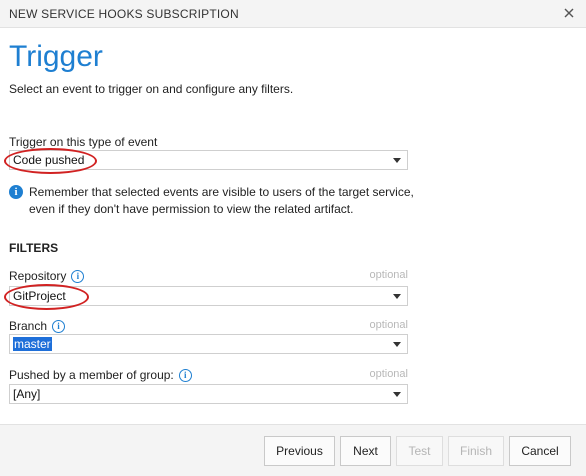  Describe the element at coordinates (569, 13) in the screenshot. I see `close-icon` at that location.